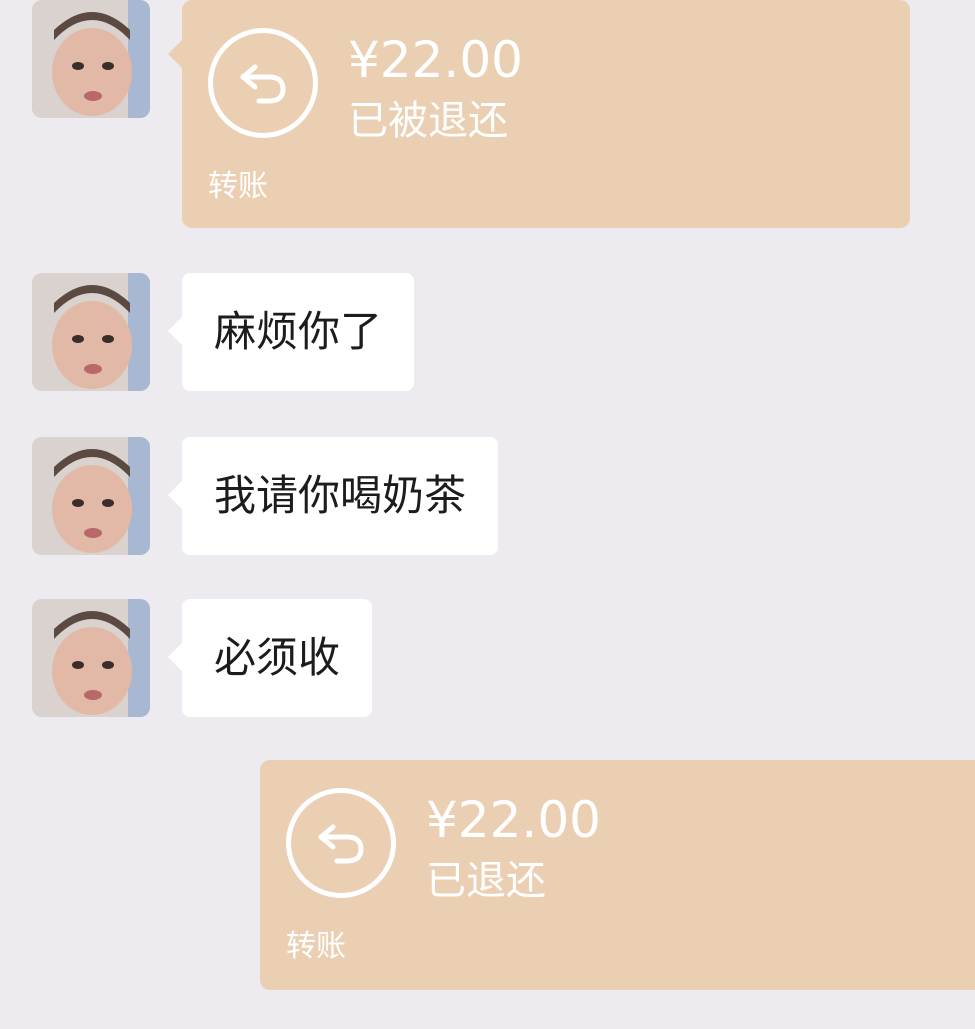 Image resolution: width=975 pixels, height=1029 pixels. What do you see at coordinates (333, 496) in the screenshot?
I see `text-message-bubble: 我请你喝奶茶` at bounding box center [333, 496].